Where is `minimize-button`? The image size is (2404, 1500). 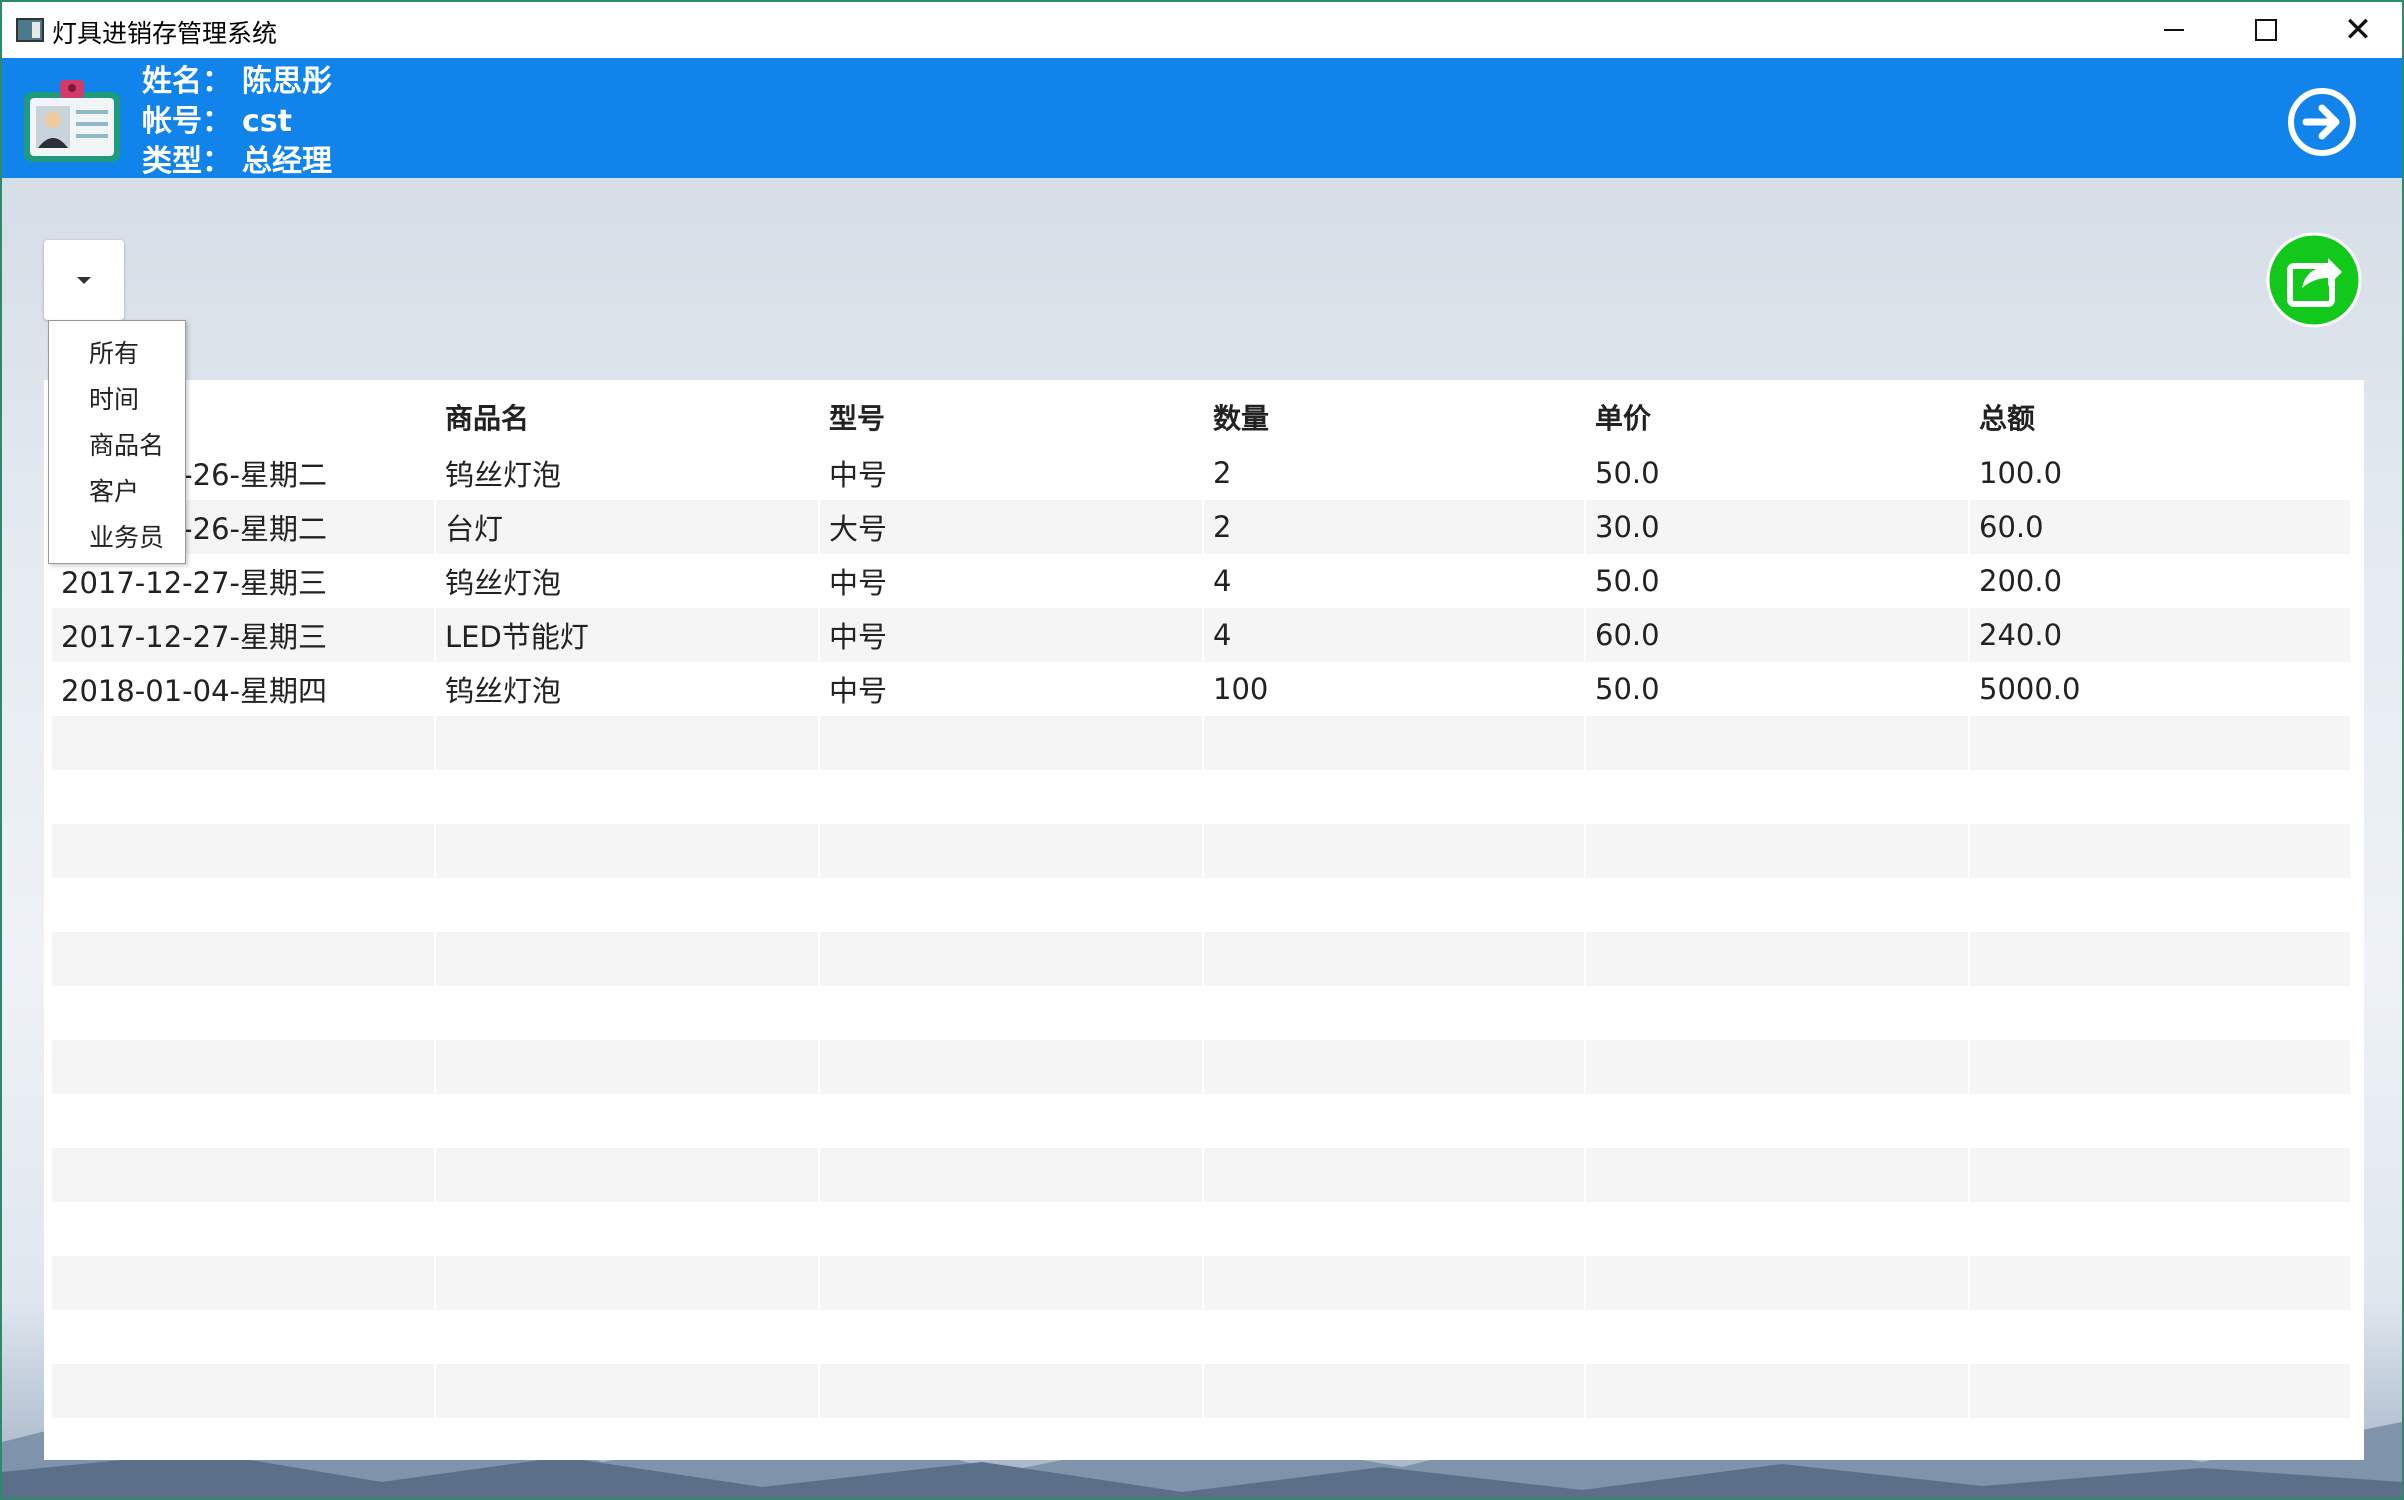 minimize-button is located at coordinates (2174, 30).